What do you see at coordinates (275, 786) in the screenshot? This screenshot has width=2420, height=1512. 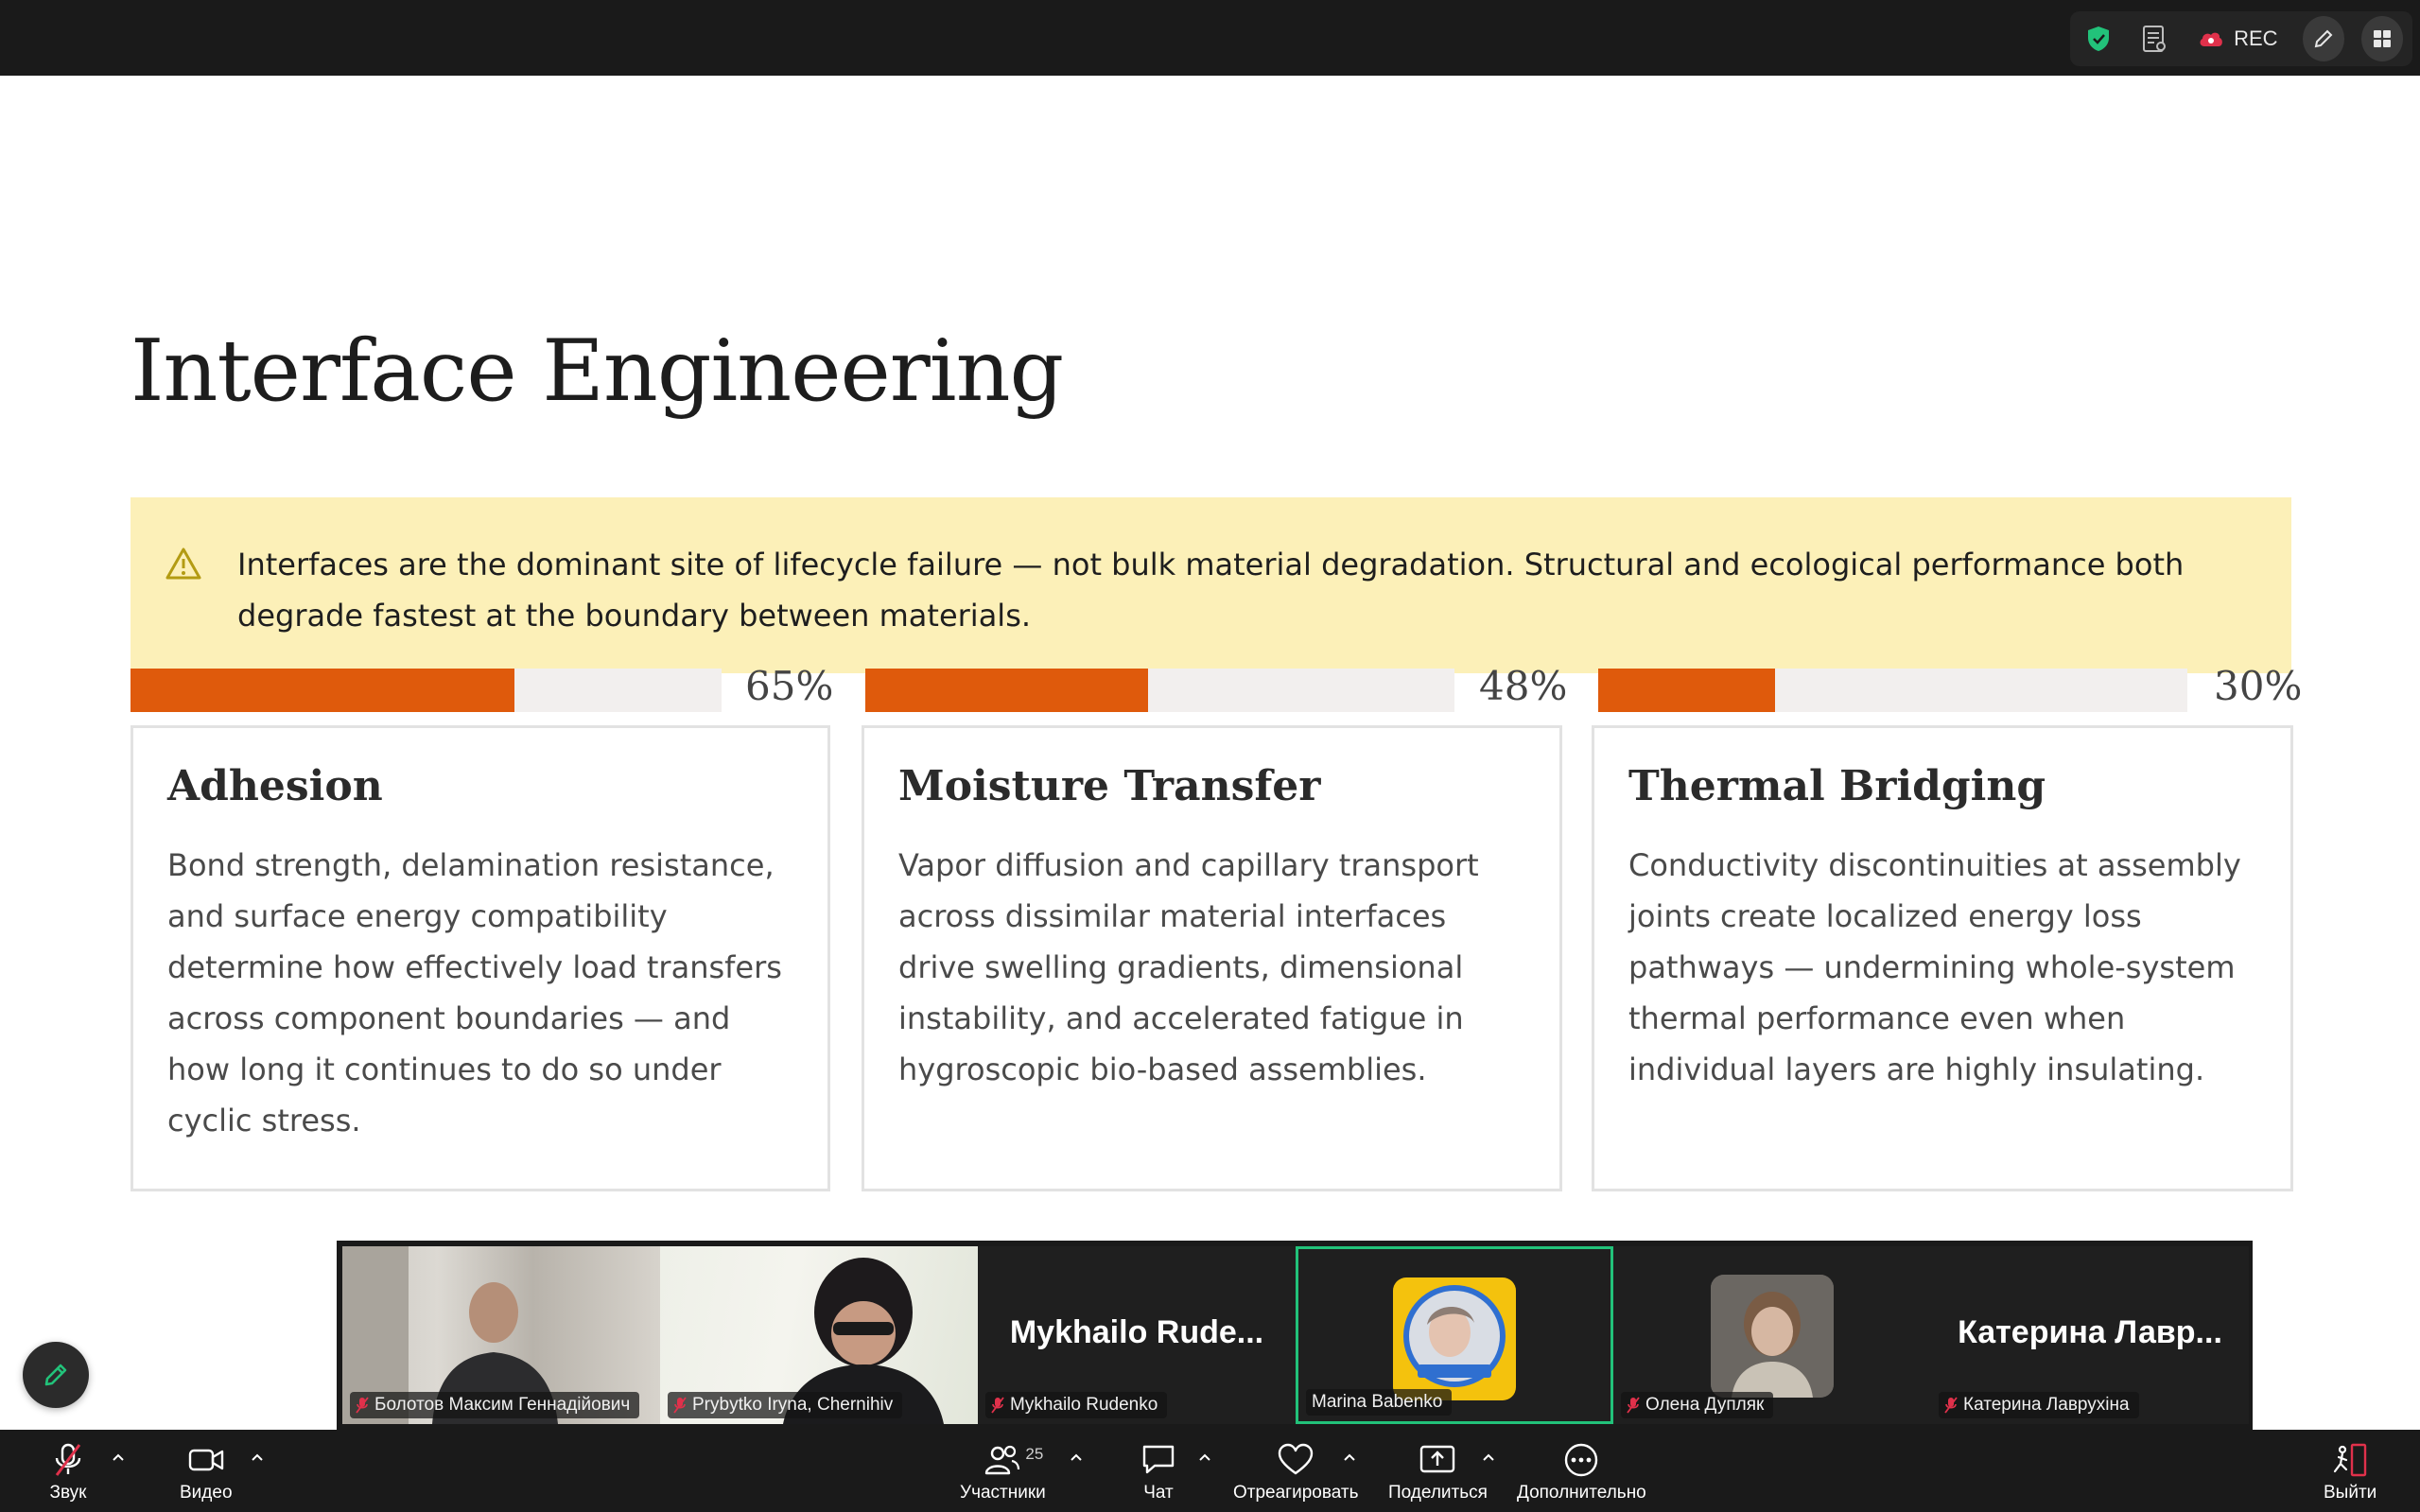 I see `card-title: Adhesion` at bounding box center [275, 786].